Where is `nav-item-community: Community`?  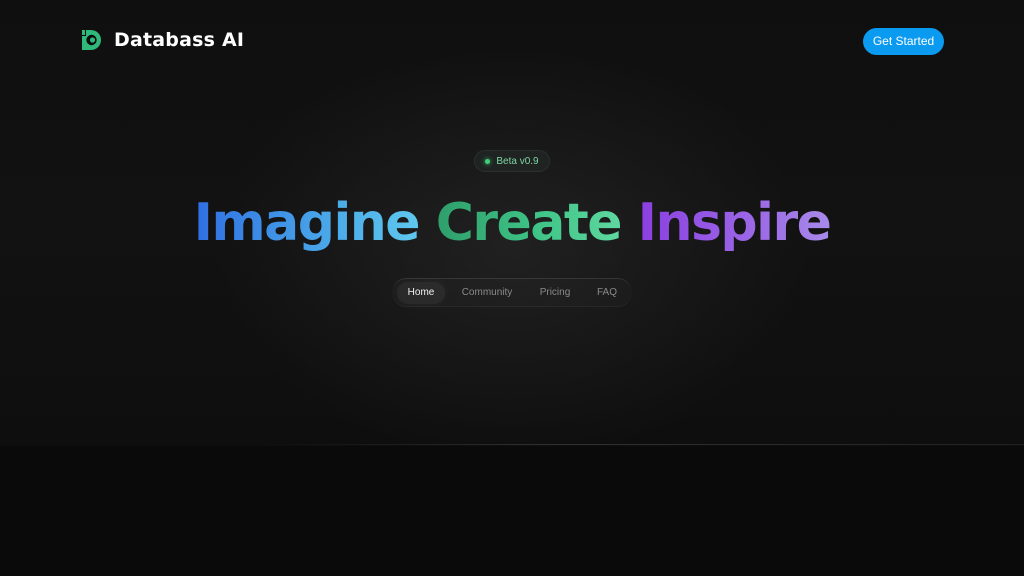 nav-item-community: Community is located at coordinates (487, 293).